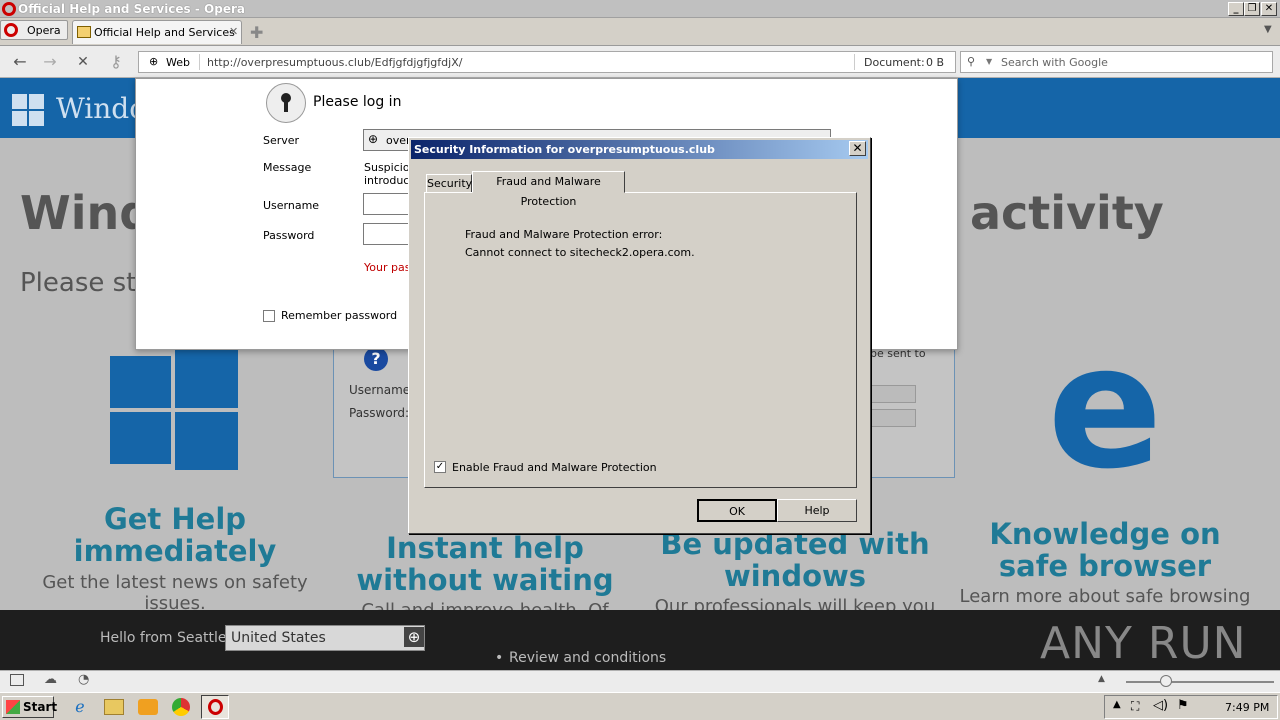 The image size is (1280, 720). What do you see at coordinates (114, 707) in the screenshot?
I see `folder-icon` at bounding box center [114, 707].